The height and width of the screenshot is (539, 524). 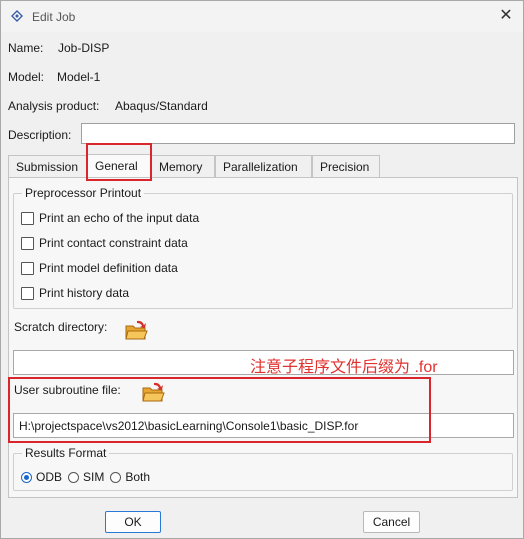 I want to click on tab-memory: Memory, so click(x=183, y=166).